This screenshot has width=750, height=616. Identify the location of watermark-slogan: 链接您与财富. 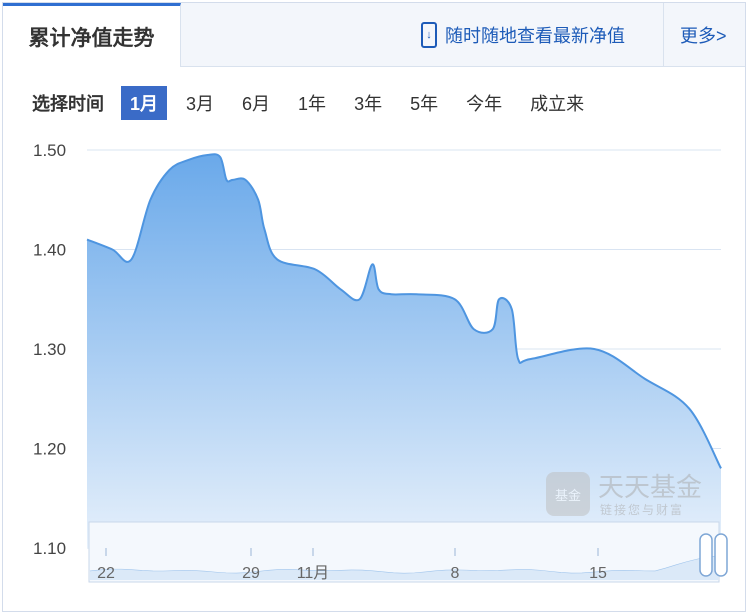
(642, 509).